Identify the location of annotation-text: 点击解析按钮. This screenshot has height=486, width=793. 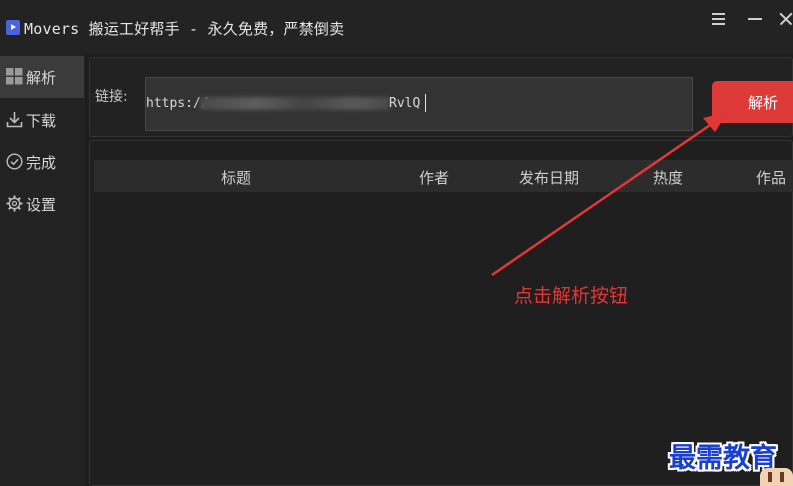
(571, 296).